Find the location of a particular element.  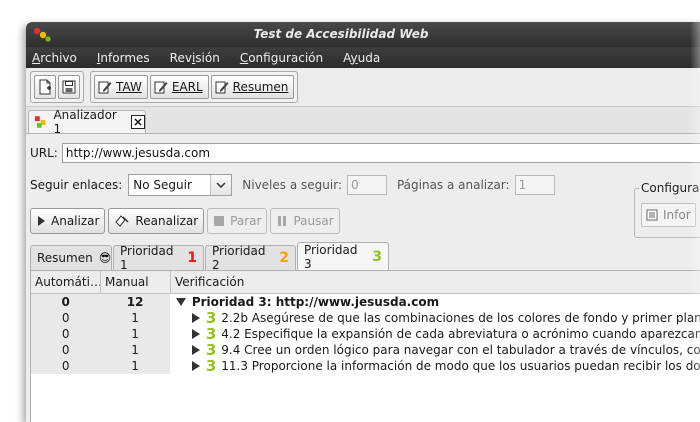

menu-ayuda: Ayuda is located at coordinates (361, 58).